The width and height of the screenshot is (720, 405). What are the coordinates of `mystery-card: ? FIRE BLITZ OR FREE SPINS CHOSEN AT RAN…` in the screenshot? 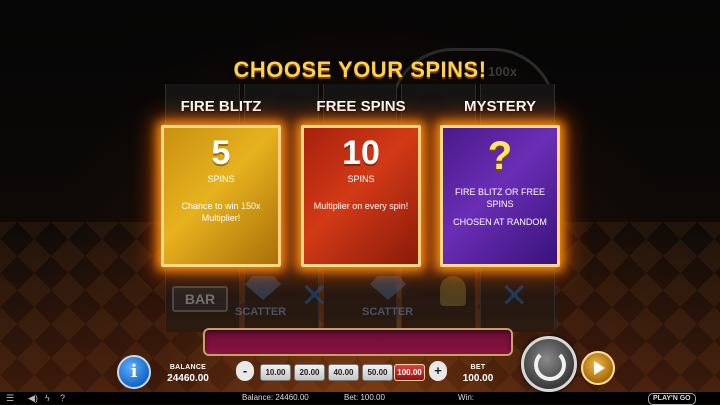 It's located at (500, 196).